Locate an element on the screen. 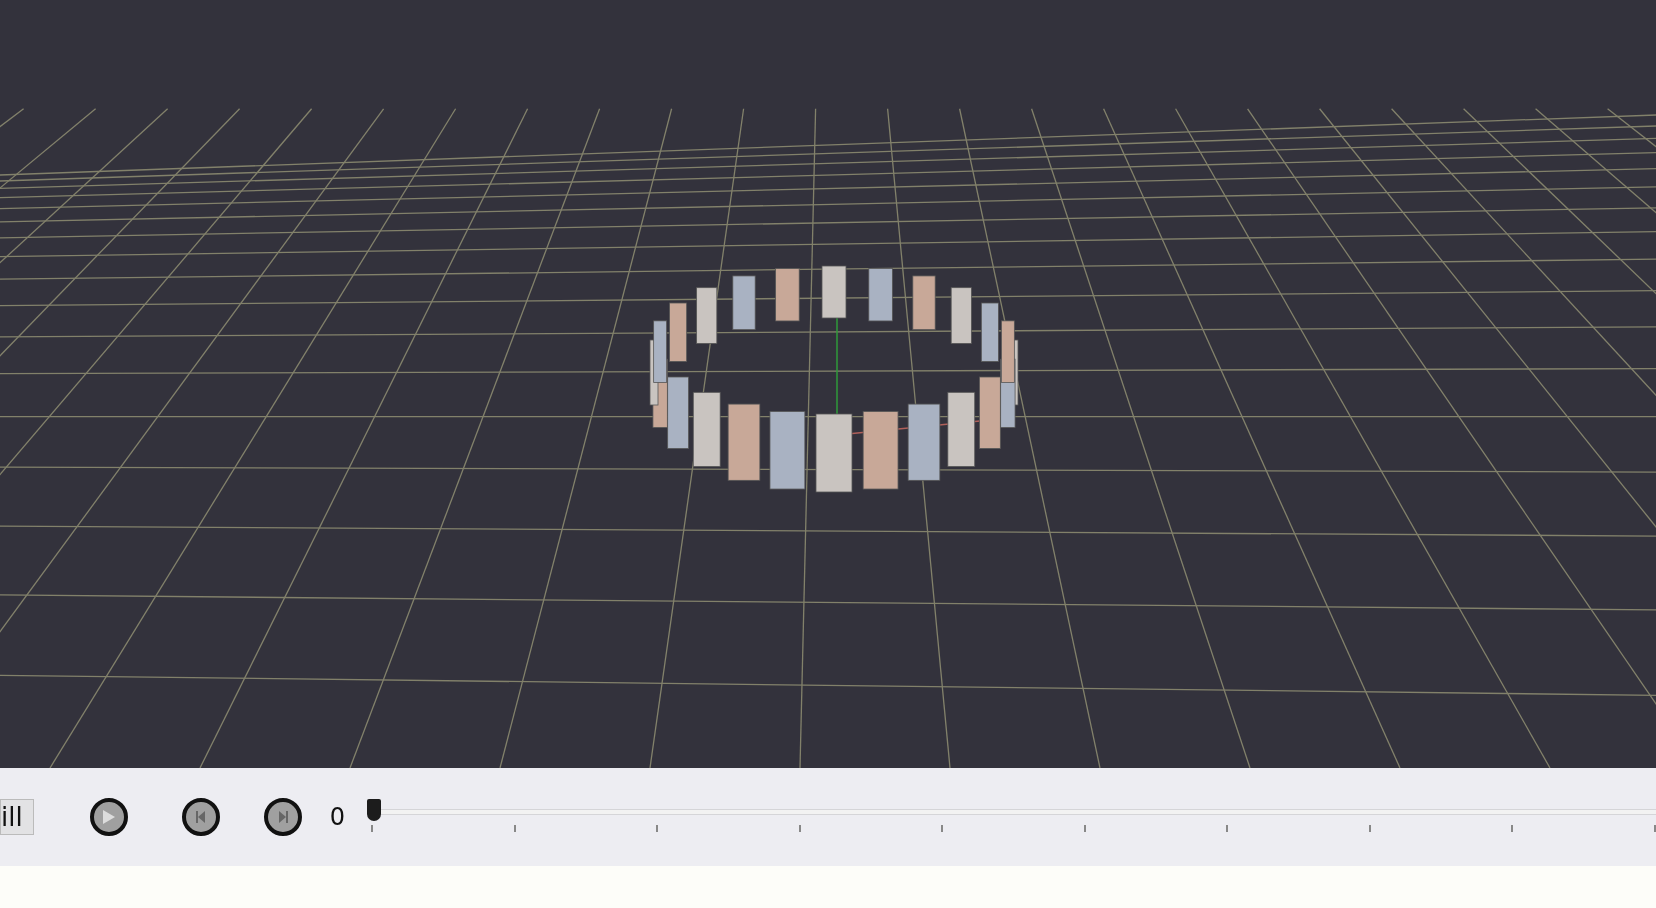 The height and width of the screenshot is (908, 1656). kill-button: ill is located at coordinates (17, 817).